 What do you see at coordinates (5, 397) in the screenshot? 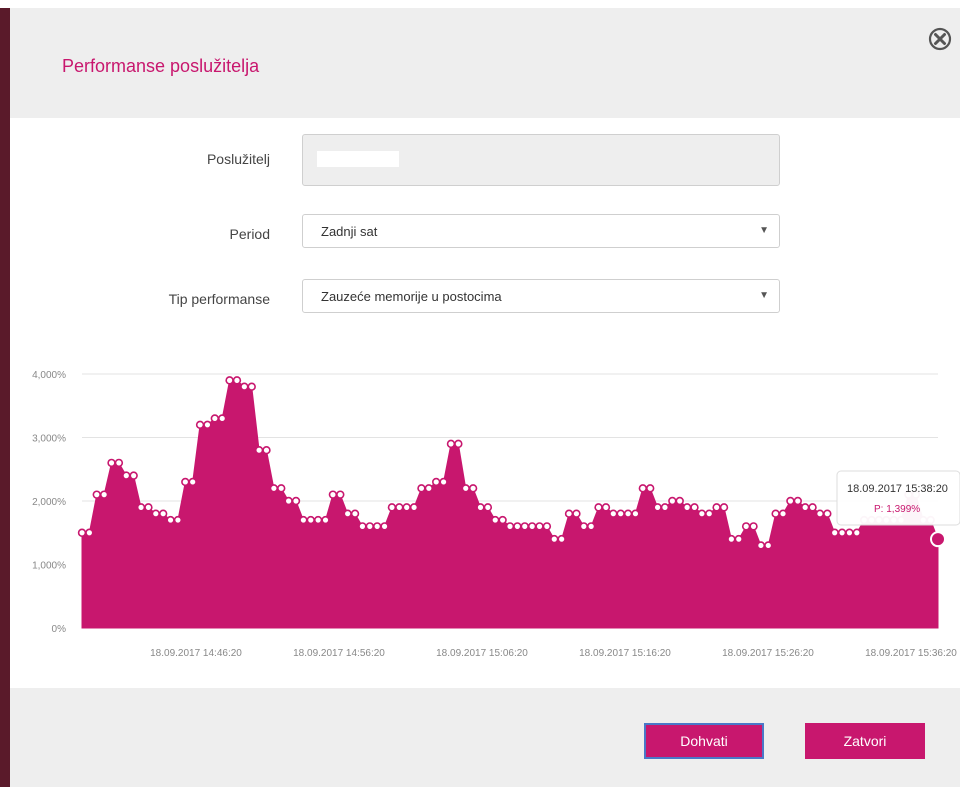
I see `window-left-edge` at bounding box center [5, 397].